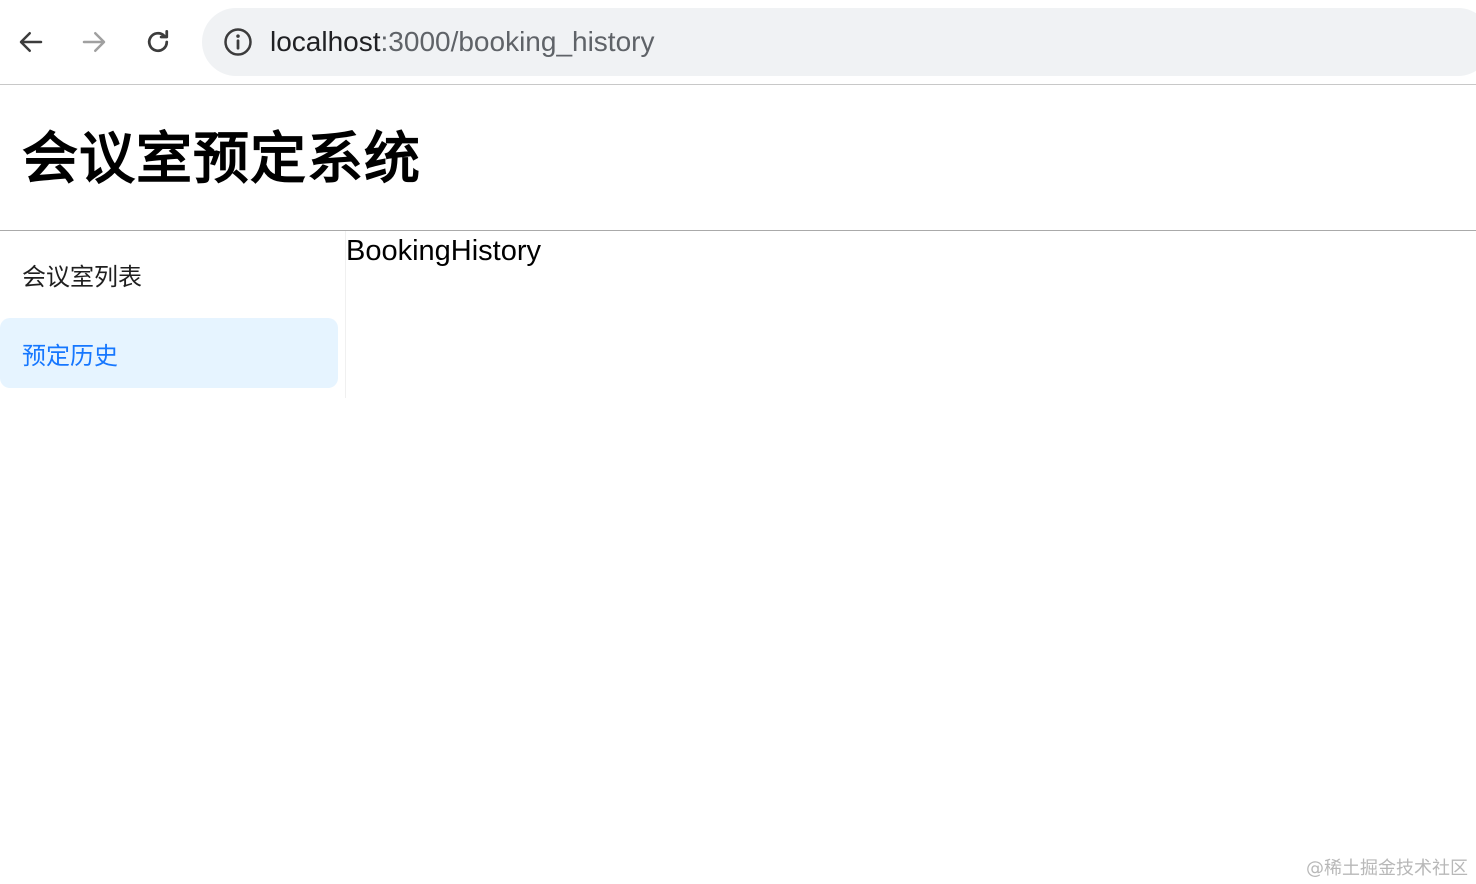 The width and height of the screenshot is (1476, 884). I want to click on forward-button, so click(94, 42).